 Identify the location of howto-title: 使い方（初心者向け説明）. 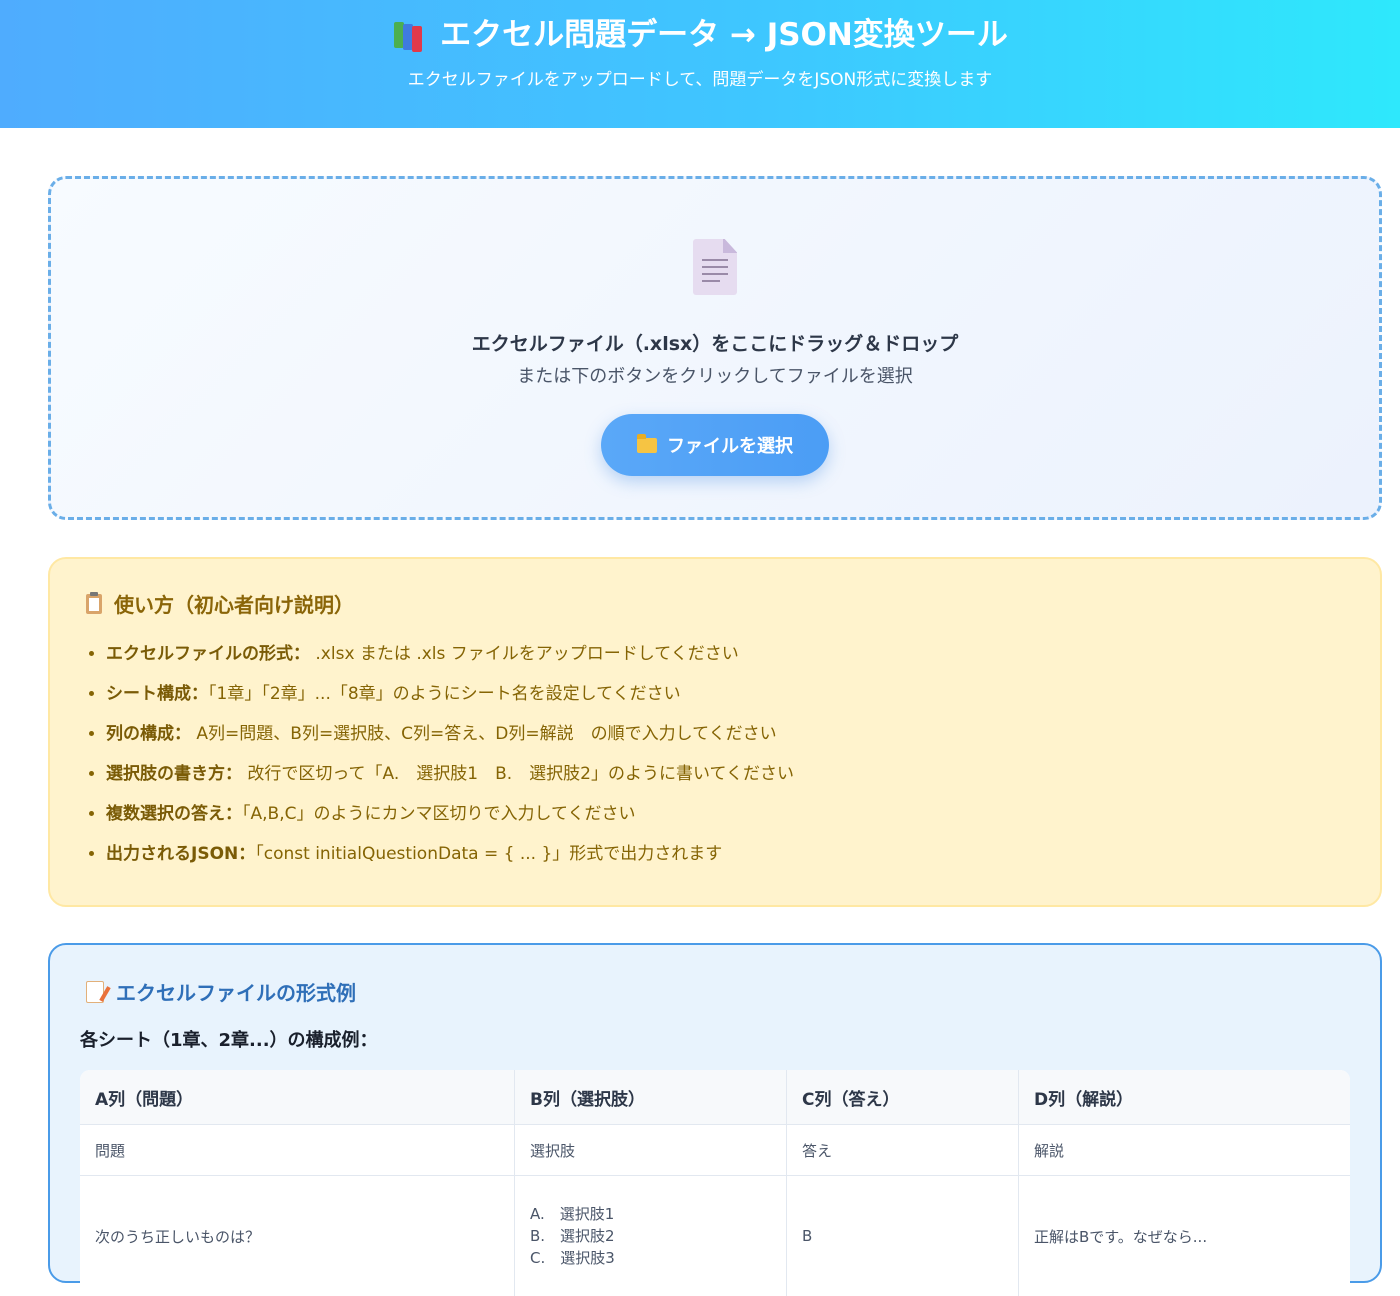
(234, 603).